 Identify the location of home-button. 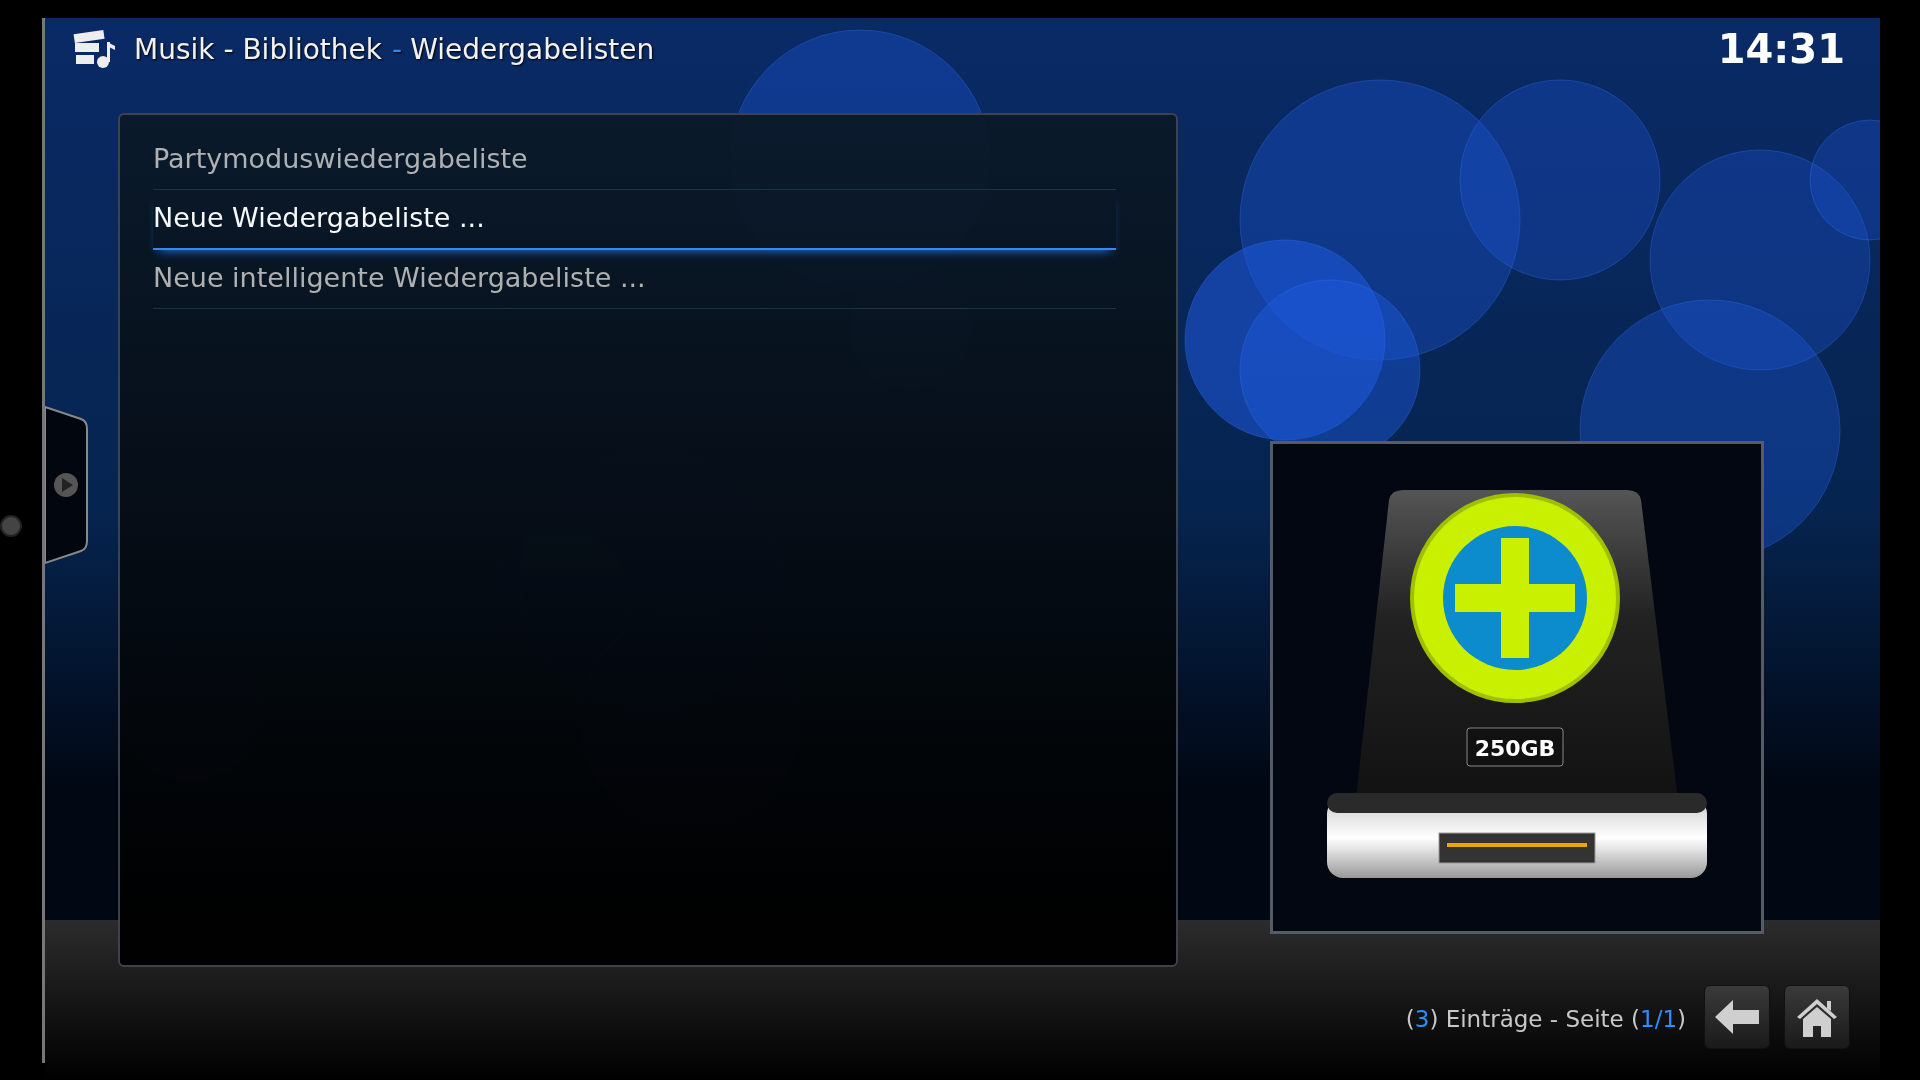
(1817, 1017).